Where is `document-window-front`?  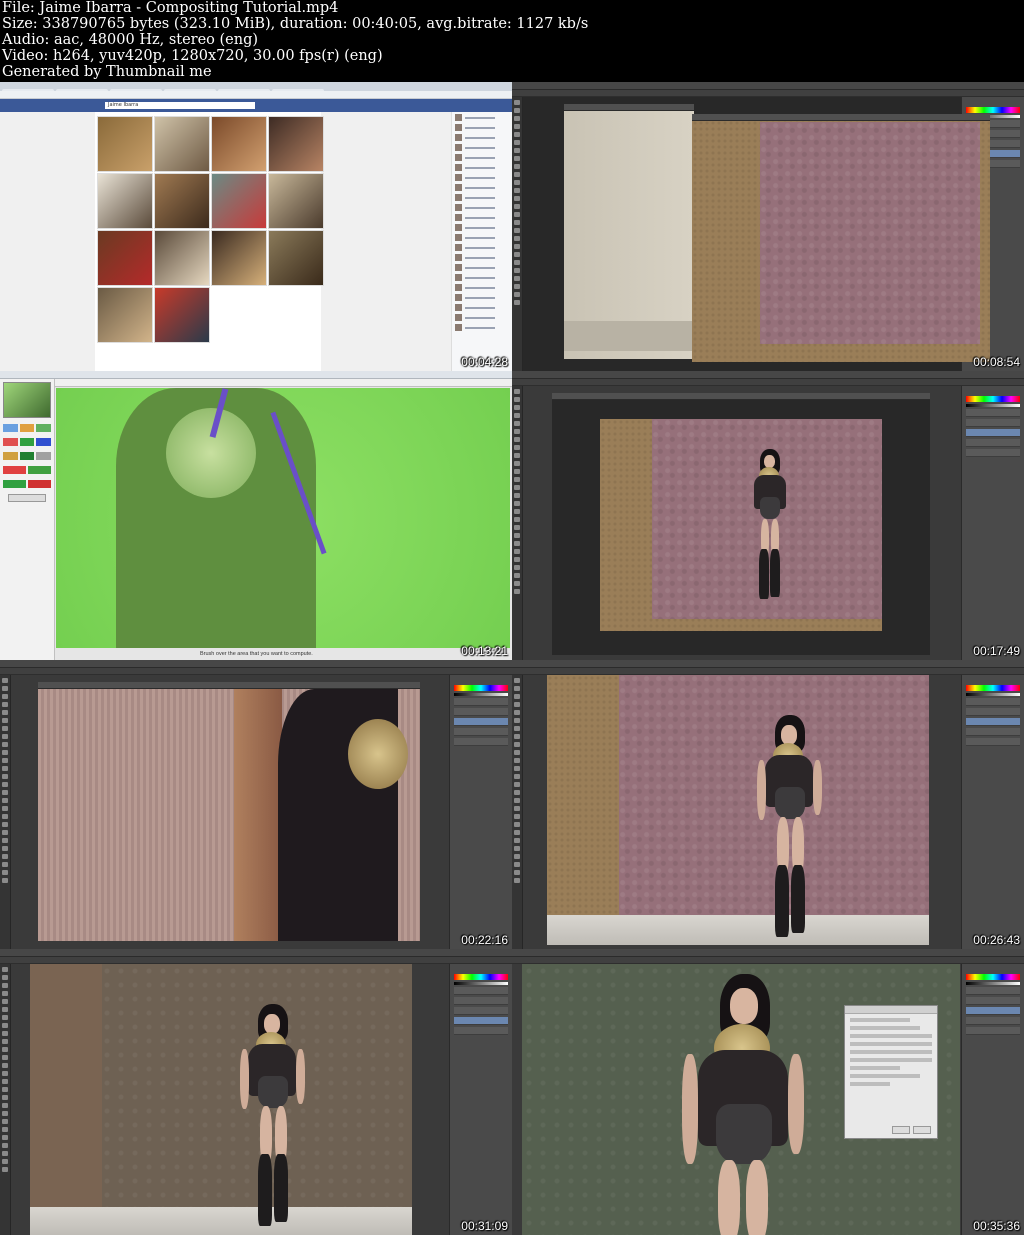 document-window-front is located at coordinates (841, 238).